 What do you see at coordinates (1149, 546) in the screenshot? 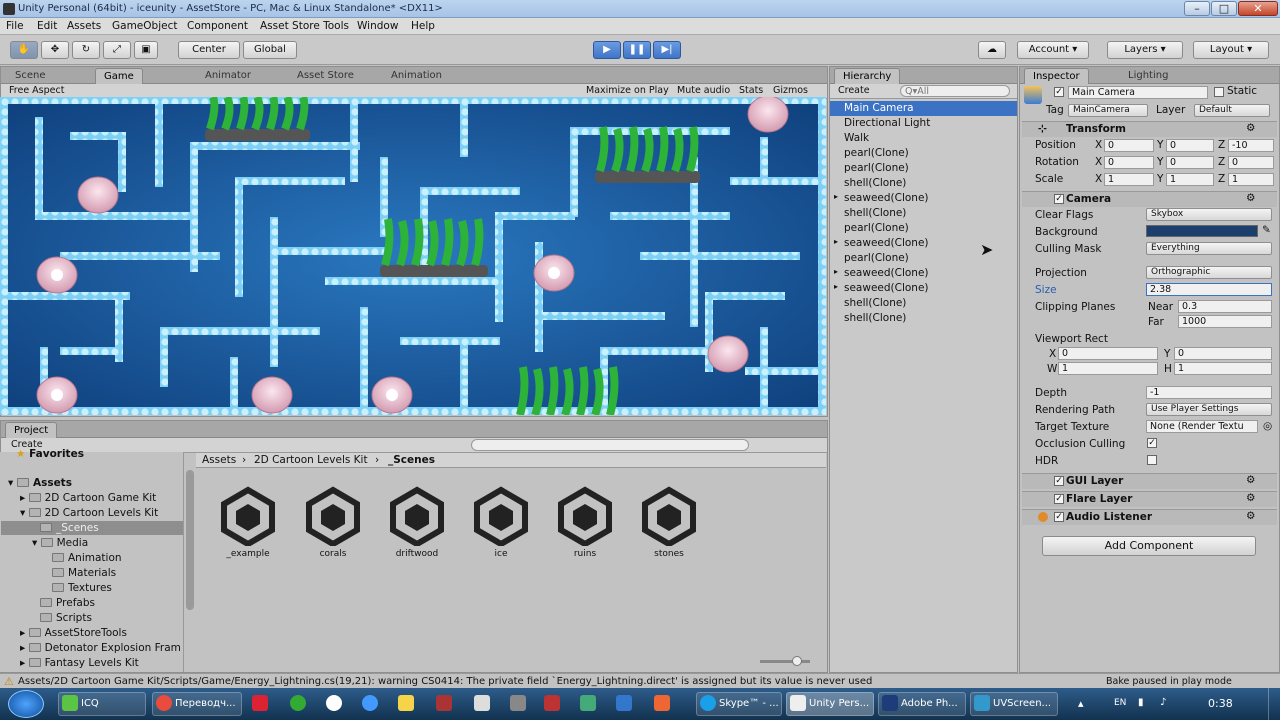
I see `add-component-button: Add Component` at bounding box center [1149, 546].